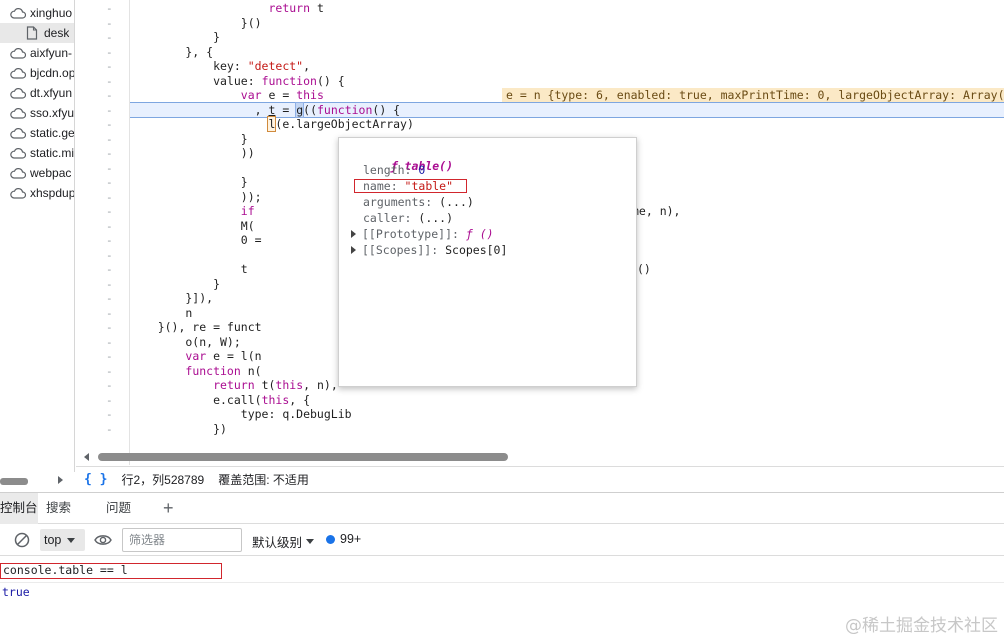 The height and width of the screenshot is (639, 1004). What do you see at coordinates (391, 170) in the screenshot?
I see `property-key: length:` at bounding box center [391, 170].